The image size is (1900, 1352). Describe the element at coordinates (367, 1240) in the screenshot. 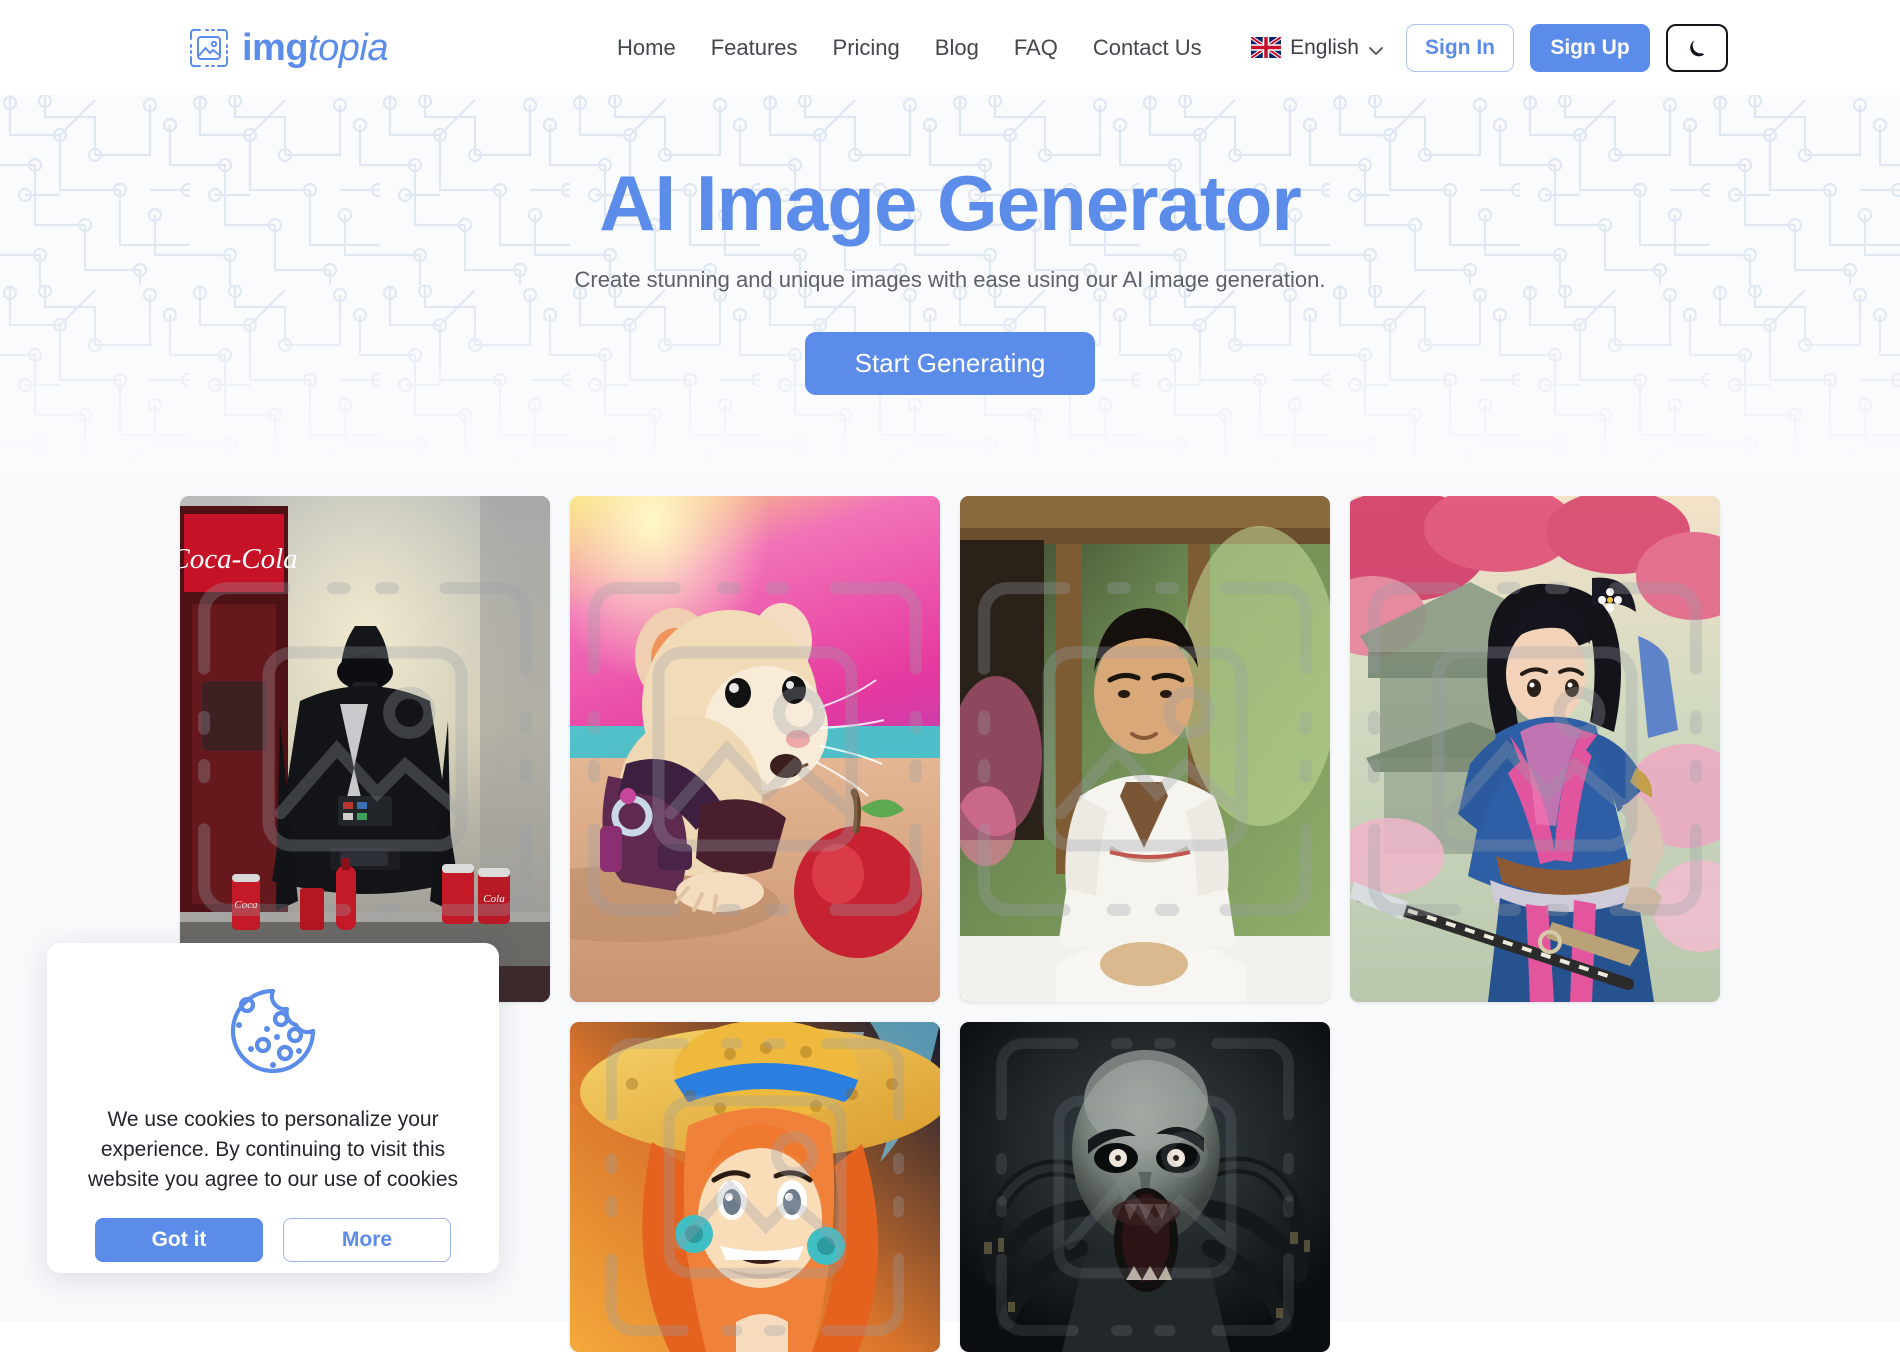

I see `cookie-more-button: More` at that location.